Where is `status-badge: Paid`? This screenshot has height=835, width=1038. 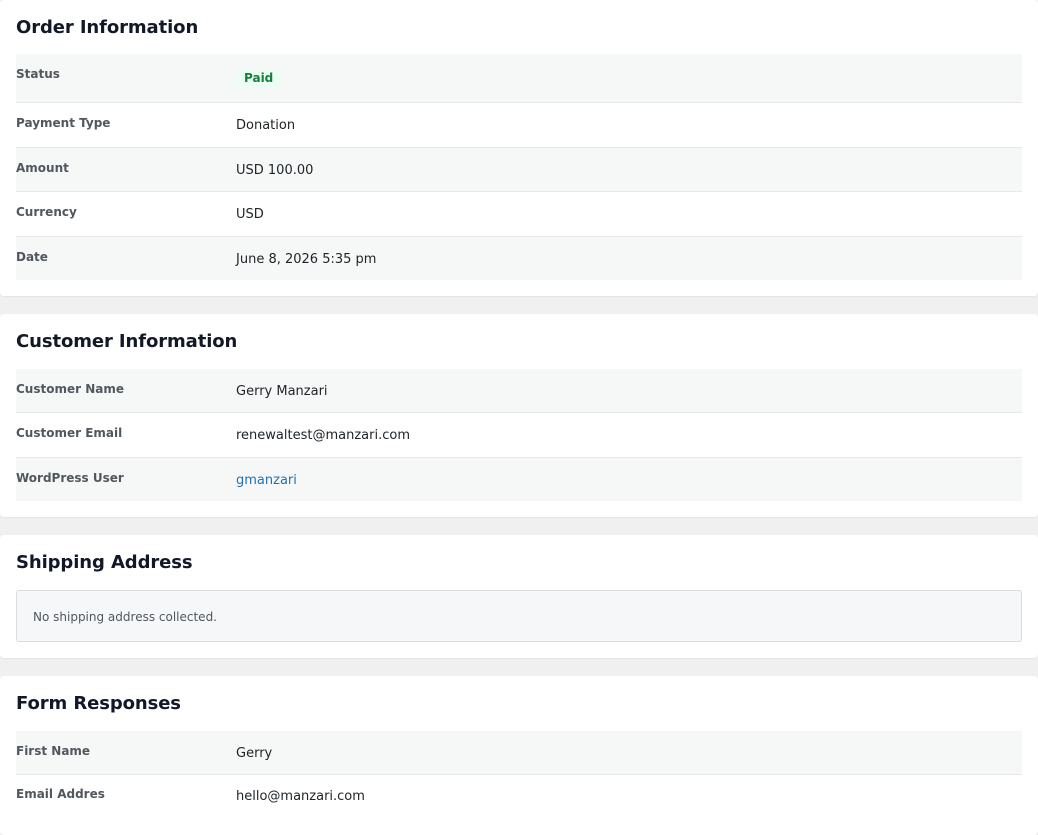
status-badge: Paid is located at coordinates (259, 78).